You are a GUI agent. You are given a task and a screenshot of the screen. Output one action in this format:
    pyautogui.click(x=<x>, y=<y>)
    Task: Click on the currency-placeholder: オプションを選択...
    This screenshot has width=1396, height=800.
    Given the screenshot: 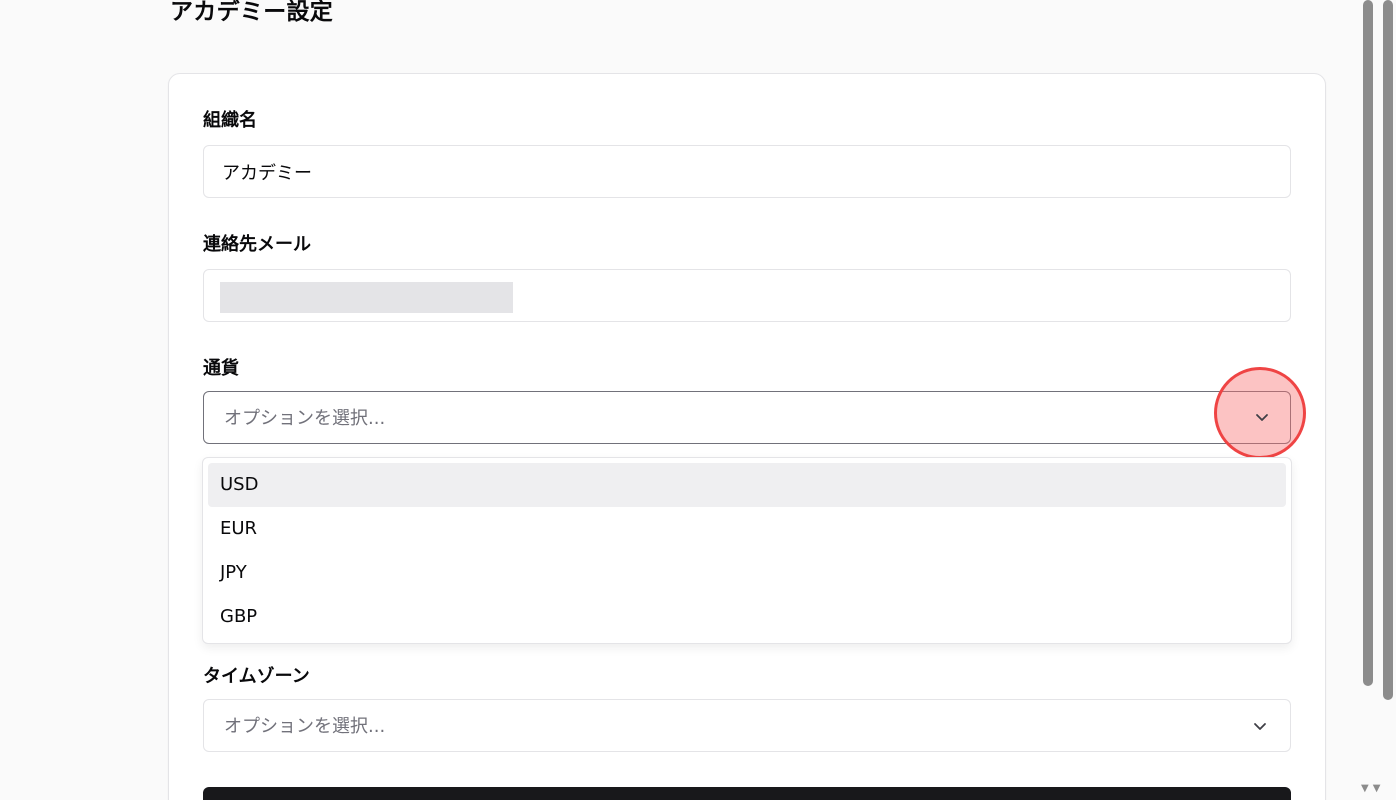 What is the action you would take?
    pyautogui.click(x=305, y=418)
    